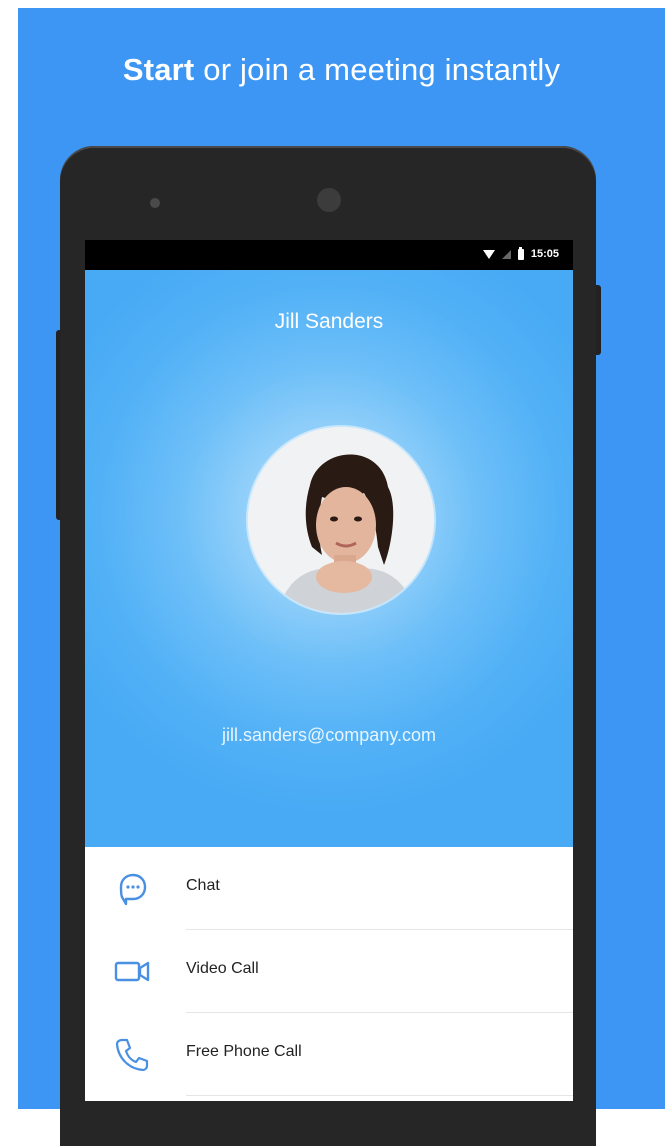 This screenshot has height=1146, width=665. I want to click on video-call-label: Video Call, so click(222, 968).